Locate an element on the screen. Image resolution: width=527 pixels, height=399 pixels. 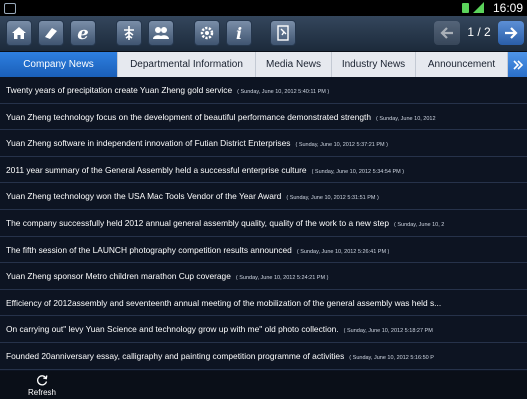
status-bar: 16:09 is located at coordinates (263, 8).